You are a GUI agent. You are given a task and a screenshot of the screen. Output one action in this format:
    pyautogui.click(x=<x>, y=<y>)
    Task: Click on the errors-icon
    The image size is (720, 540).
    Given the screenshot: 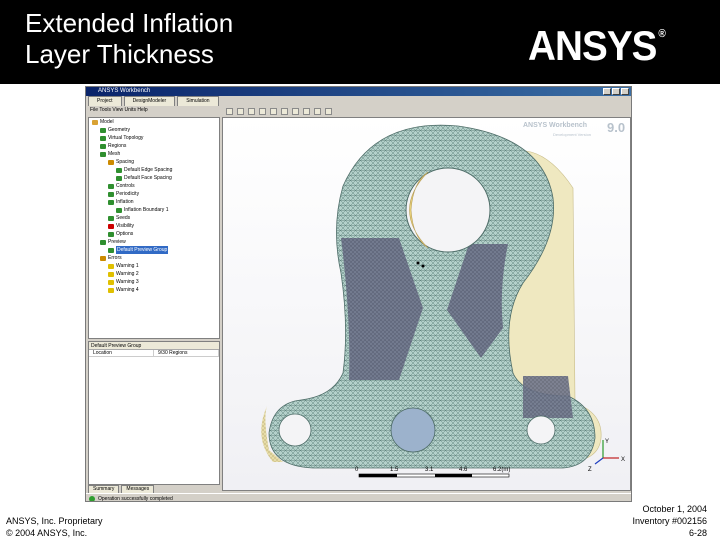 What is the action you would take?
    pyautogui.click(x=103, y=258)
    